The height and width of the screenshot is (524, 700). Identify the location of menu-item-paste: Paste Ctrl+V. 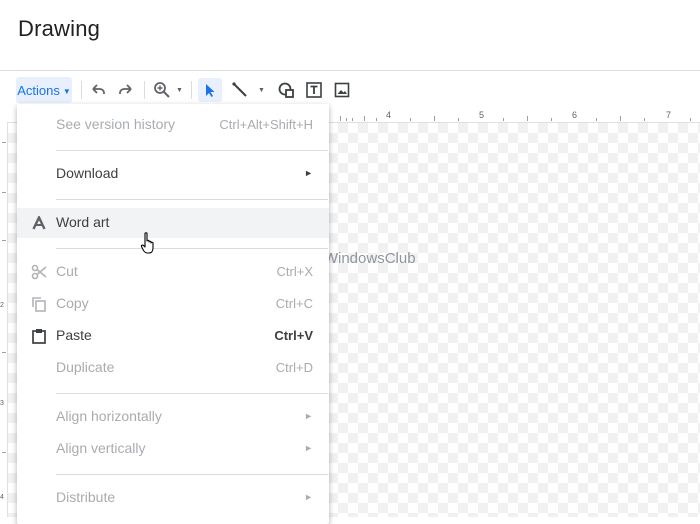
(173, 336).